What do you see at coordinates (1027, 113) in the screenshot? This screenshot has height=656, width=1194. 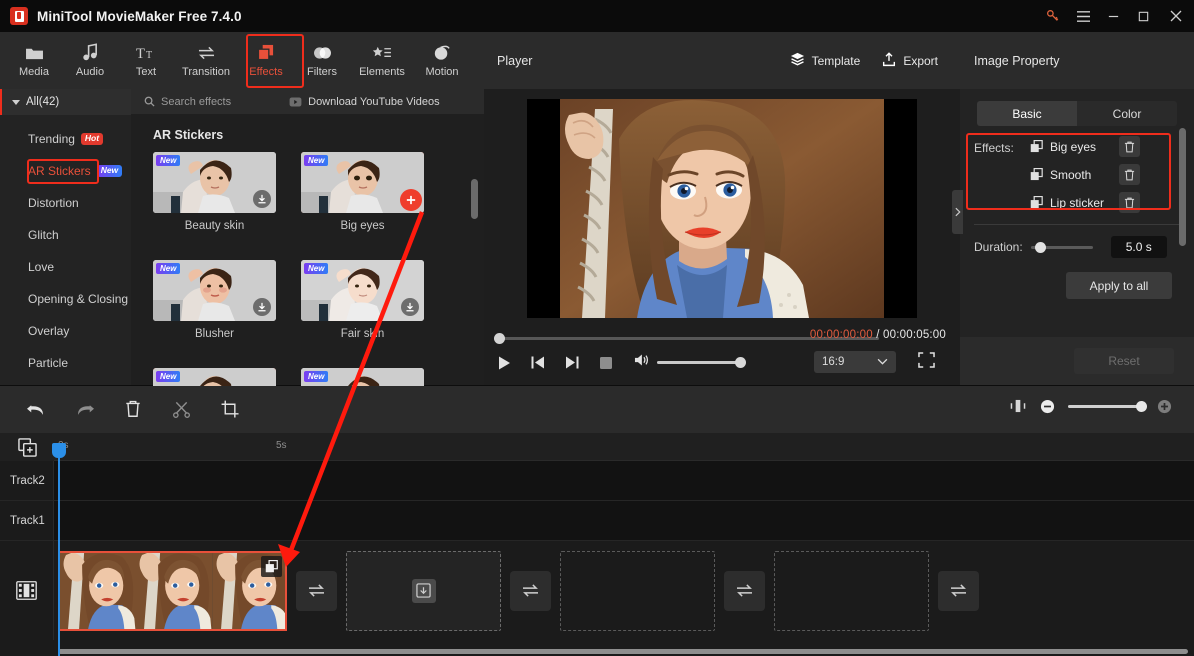 I see `tab-basic: Basic` at bounding box center [1027, 113].